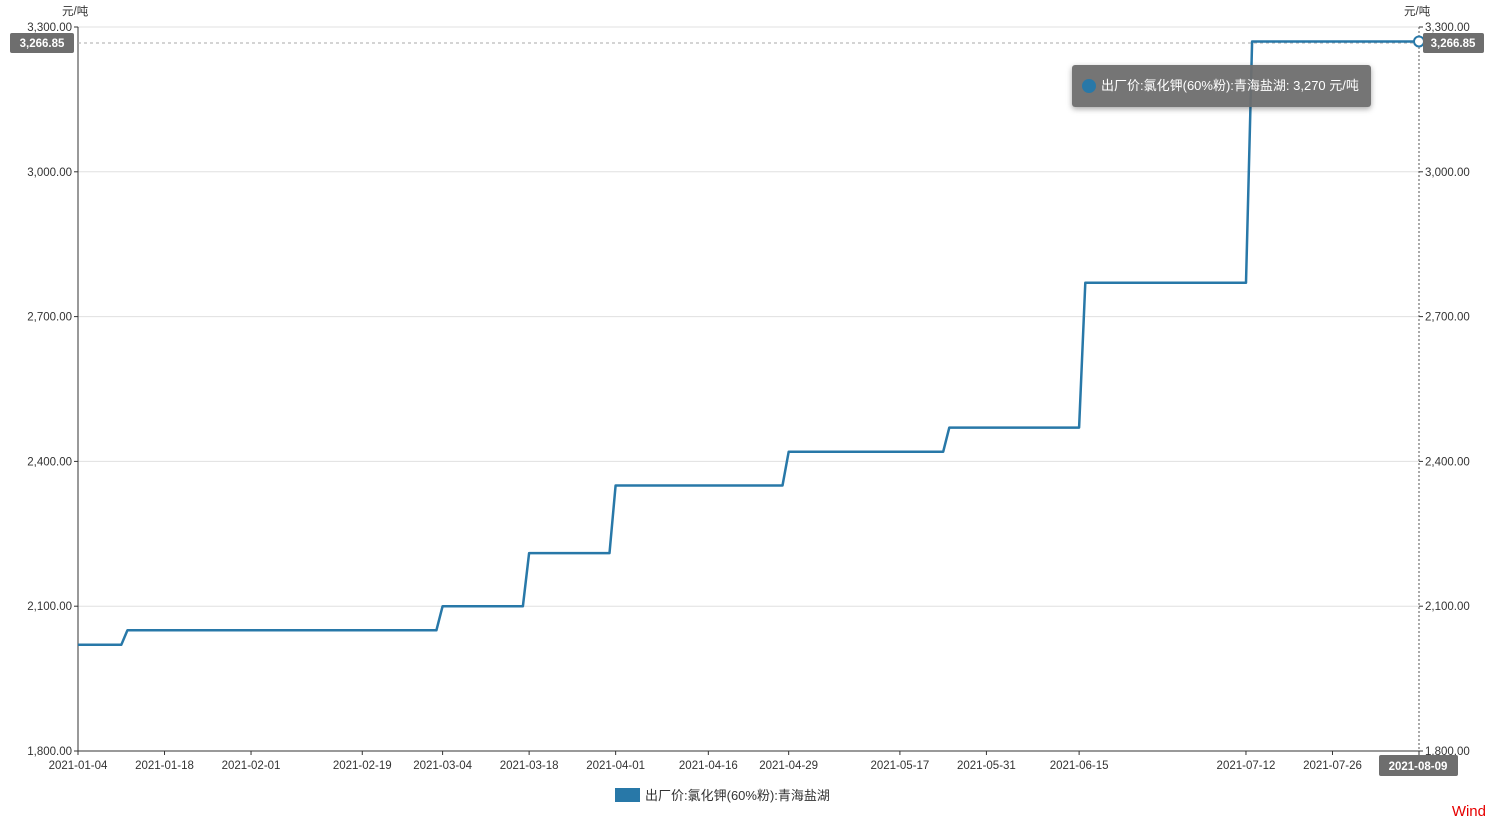  I want to click on x-tick-label: 2021-02-19, so click(362, 766).